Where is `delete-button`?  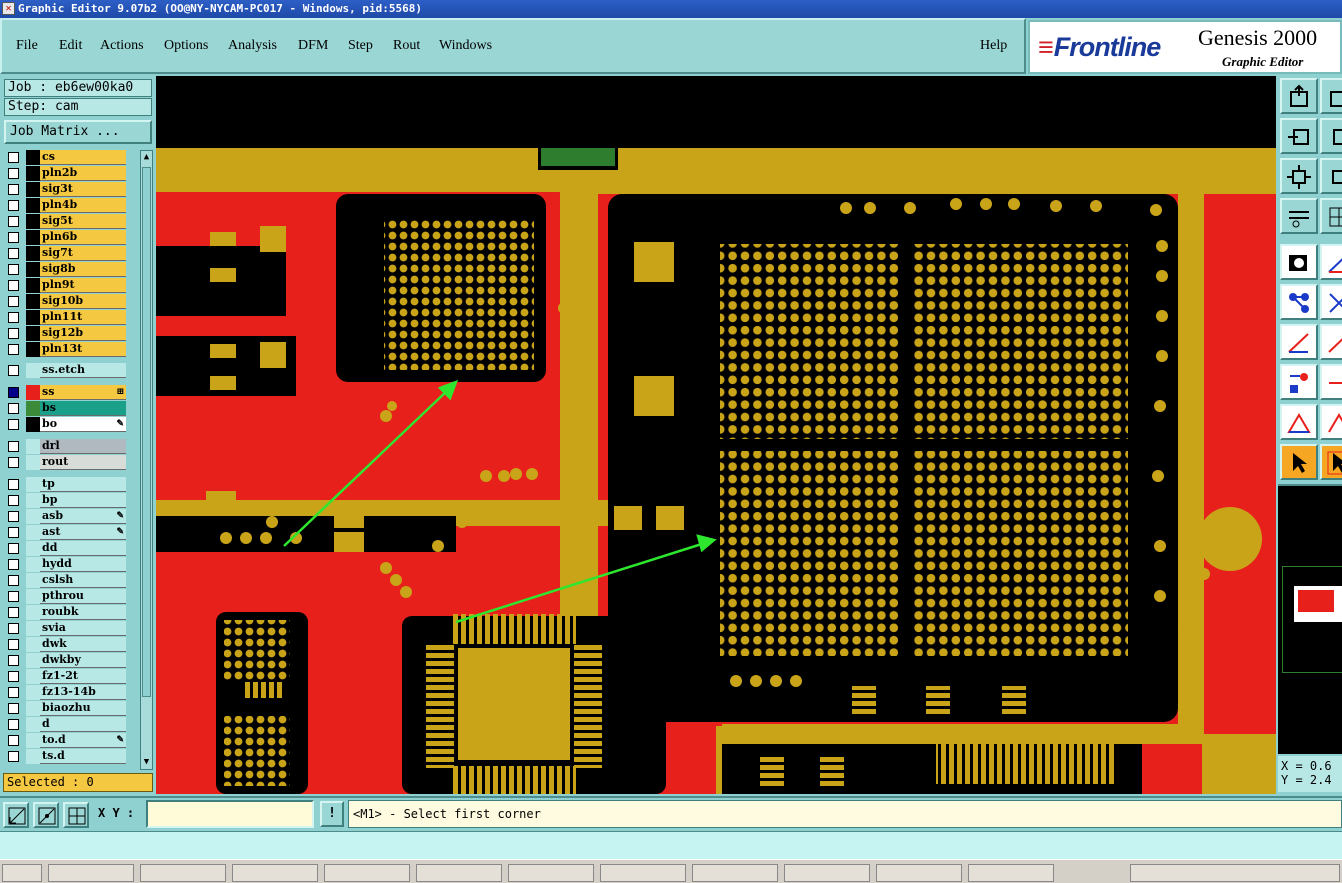 delete-button is located at coordinates (1331, 302).